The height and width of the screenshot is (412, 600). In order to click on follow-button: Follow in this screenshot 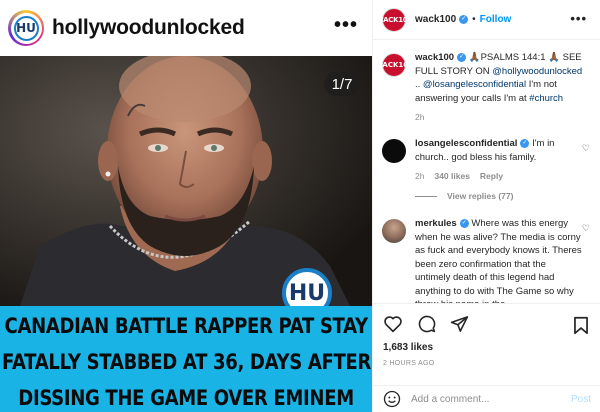, I will do `click(496, 19)`.